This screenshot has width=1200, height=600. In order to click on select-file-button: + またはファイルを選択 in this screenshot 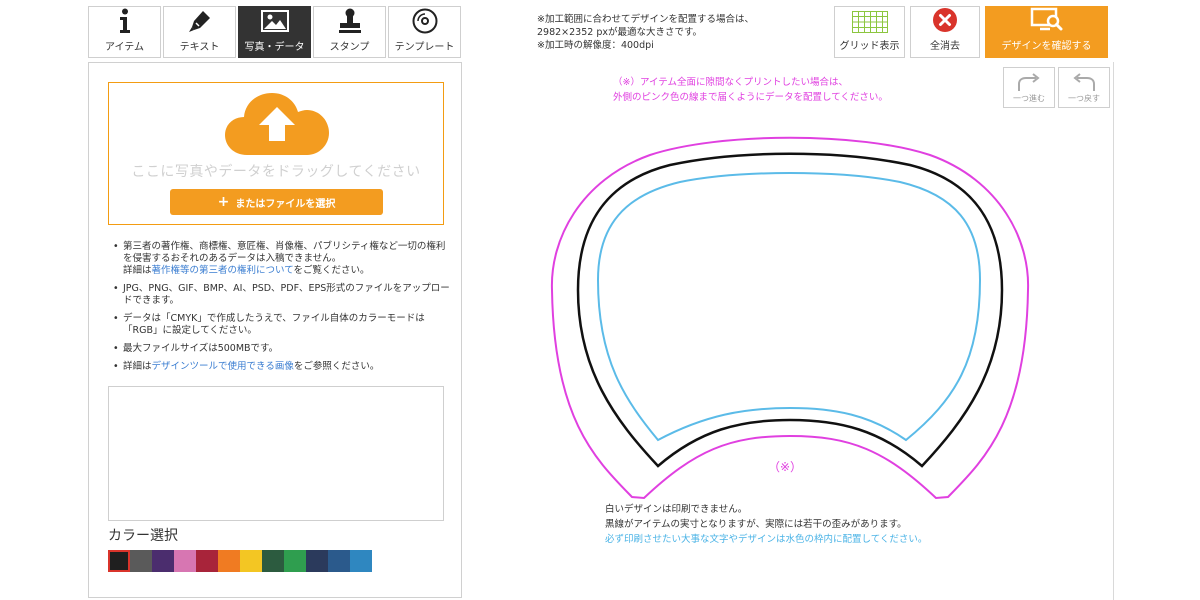, I will do `click(276, 202)`.